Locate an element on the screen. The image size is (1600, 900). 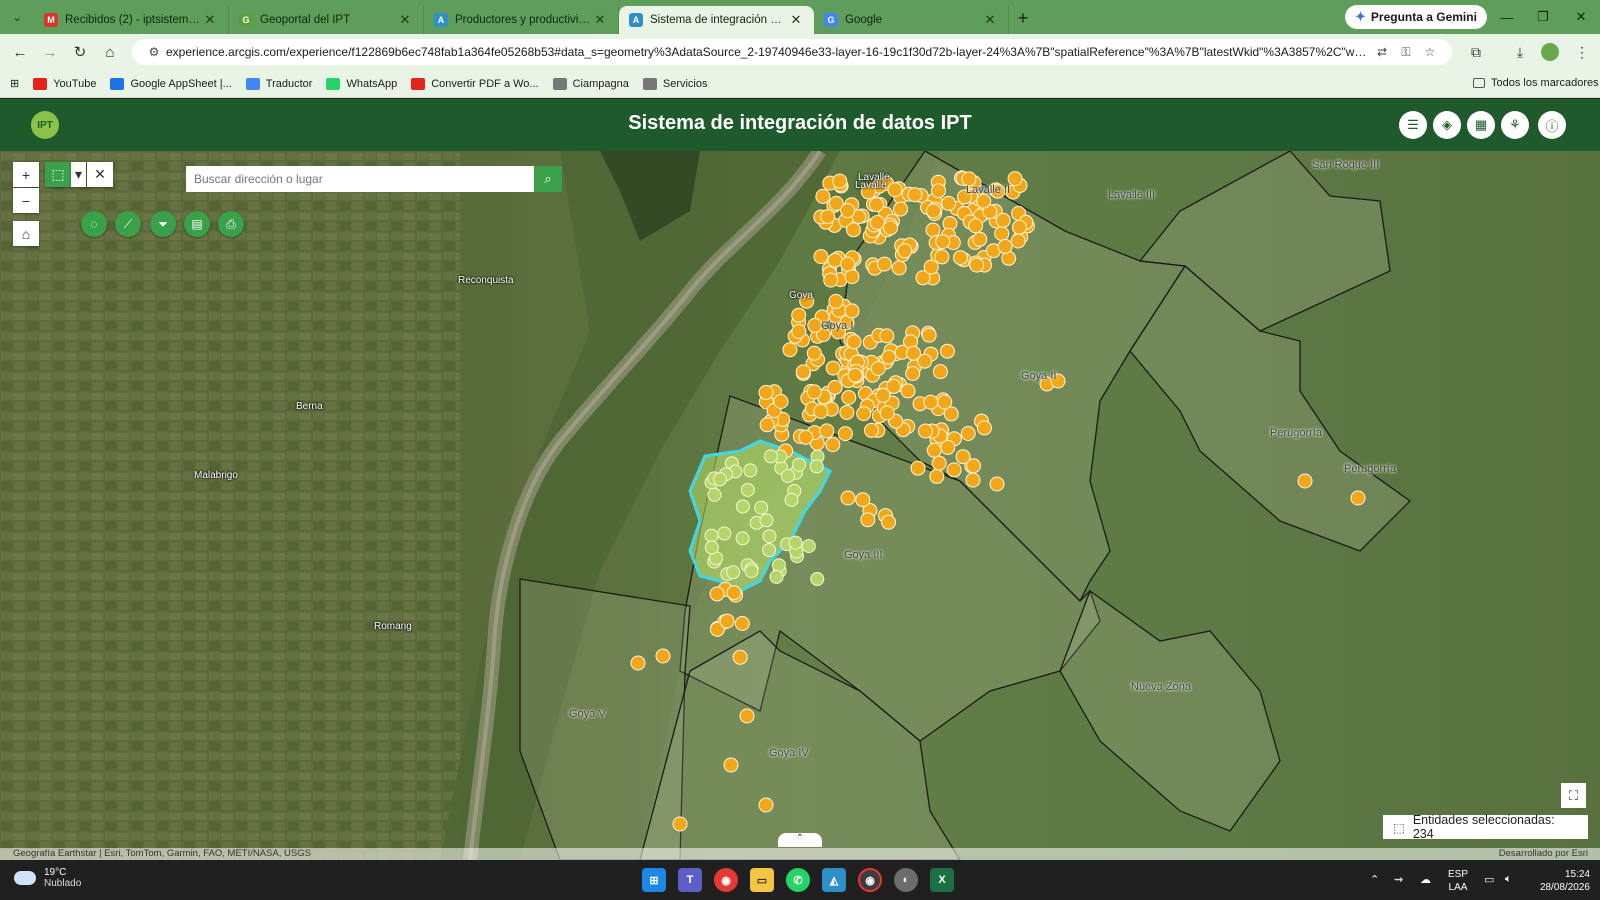
restore-icon: ❐ is located at coordinates (1543, 17).